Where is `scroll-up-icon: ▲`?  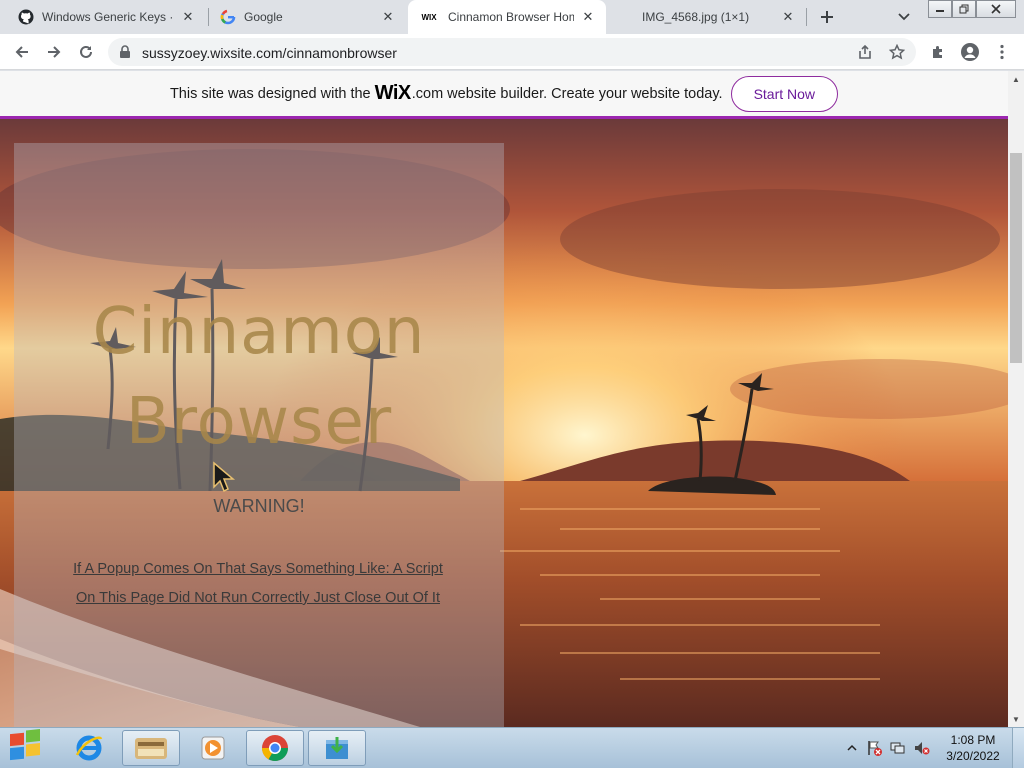 scroll-up-icon: ▲ is located at coordinates (1016, 79).